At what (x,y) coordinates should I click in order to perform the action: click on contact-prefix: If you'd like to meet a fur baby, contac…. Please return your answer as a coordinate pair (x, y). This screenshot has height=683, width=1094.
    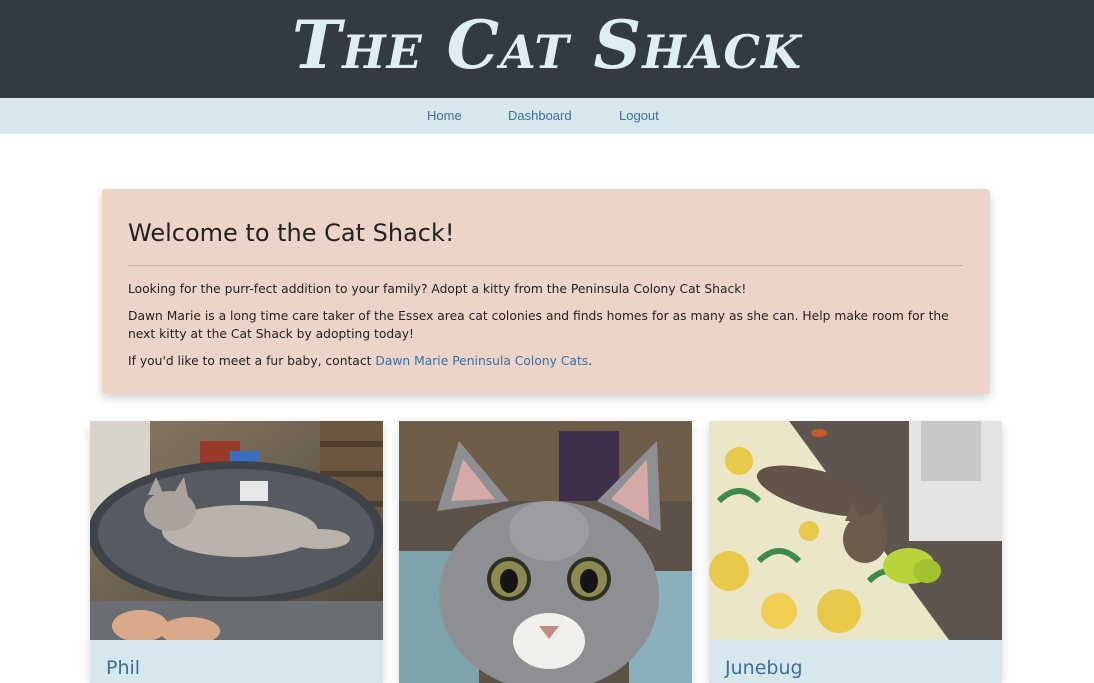
    Looking at the image, I should click on (252, 361).